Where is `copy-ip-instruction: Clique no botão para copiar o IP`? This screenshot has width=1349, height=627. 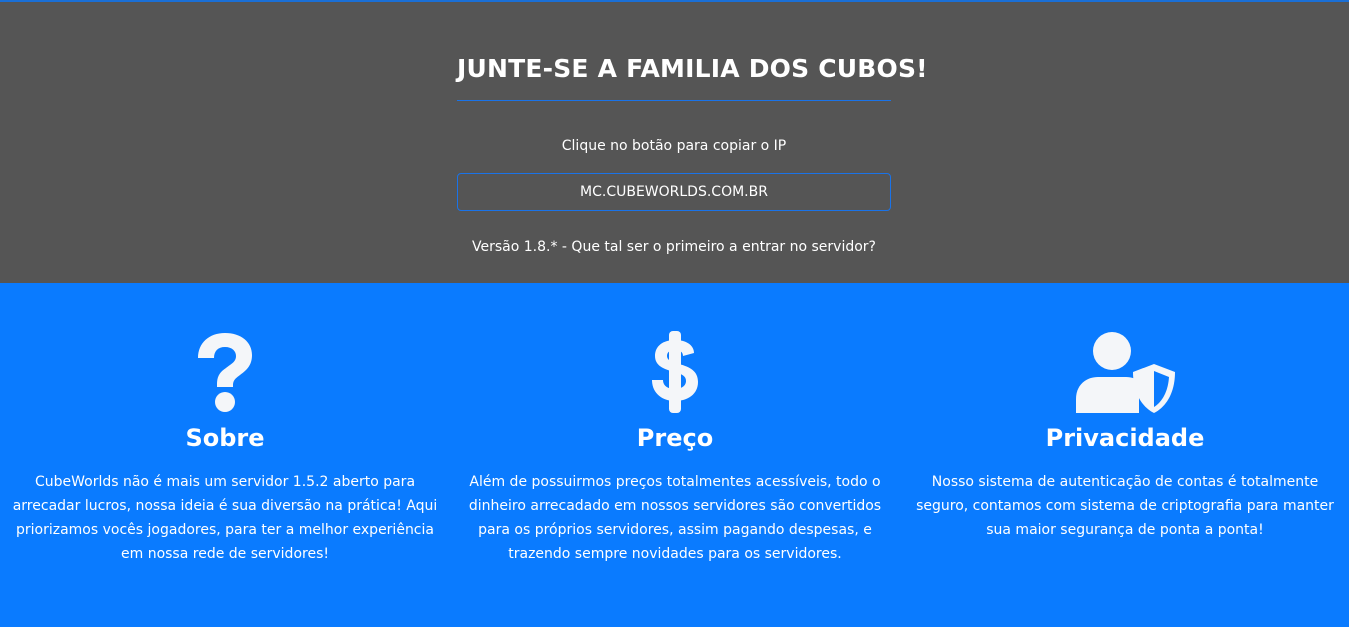 copy-ip-instruction: Clique no botão para copiar o IP is located at coordinates (674, 146).